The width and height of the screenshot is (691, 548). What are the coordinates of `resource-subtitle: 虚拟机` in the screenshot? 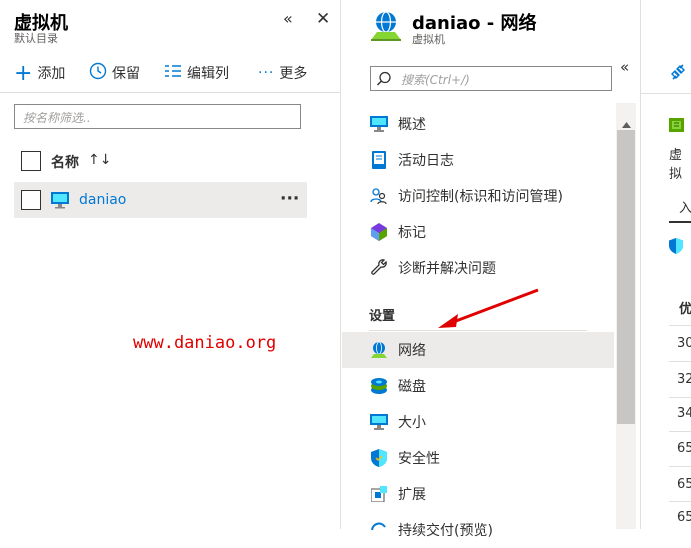 It's located at (428, 39).